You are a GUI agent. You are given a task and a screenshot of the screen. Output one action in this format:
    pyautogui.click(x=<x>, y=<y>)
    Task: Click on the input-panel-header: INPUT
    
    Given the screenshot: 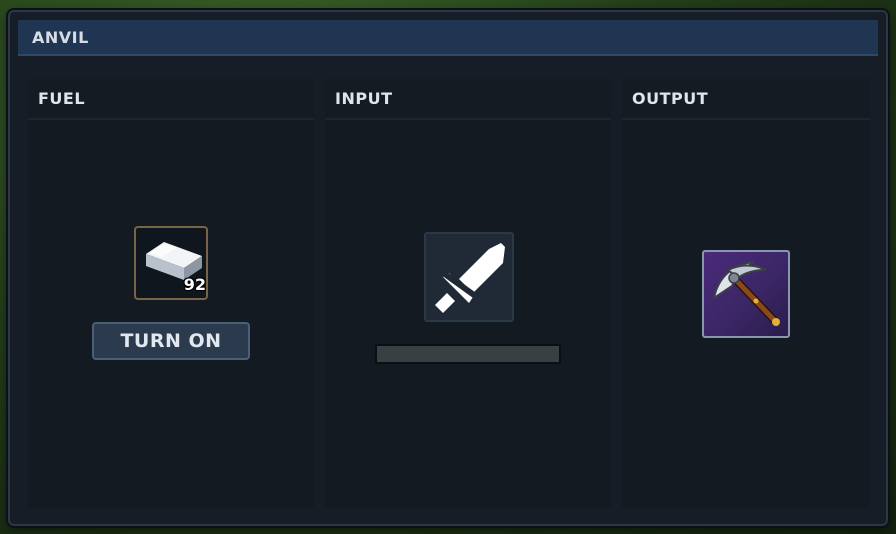 What is the action you would take?
    pyautogui.click(x=468, y=99)
    